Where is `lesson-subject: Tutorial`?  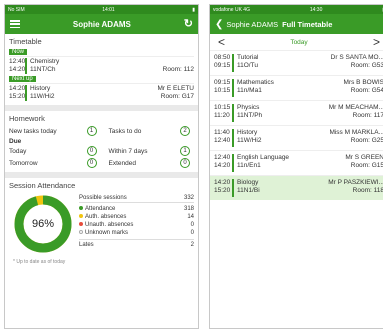
lesson-subject: Tutorial is located at coordinates (248, 57).